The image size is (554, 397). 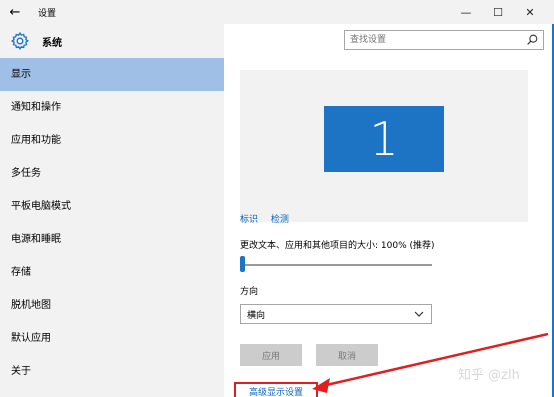 I want to click on sidebar-item-notifications: 通知和操作, so click(x=112, y=107).